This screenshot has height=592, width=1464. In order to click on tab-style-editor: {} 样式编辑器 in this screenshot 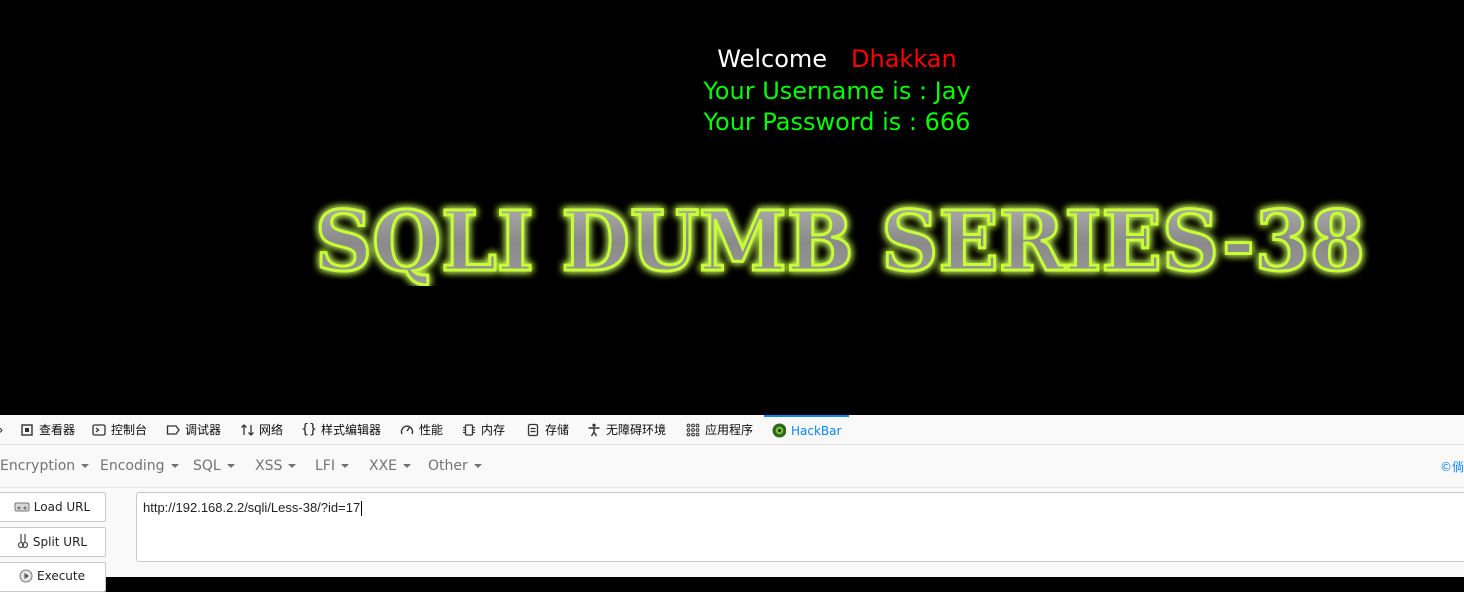, I will do `click(341, 429)`.